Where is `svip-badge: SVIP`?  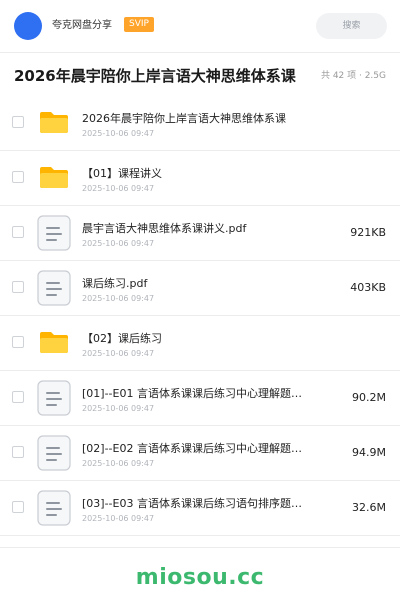
svip-badge: SVIP is located at coordinates (139, 24).